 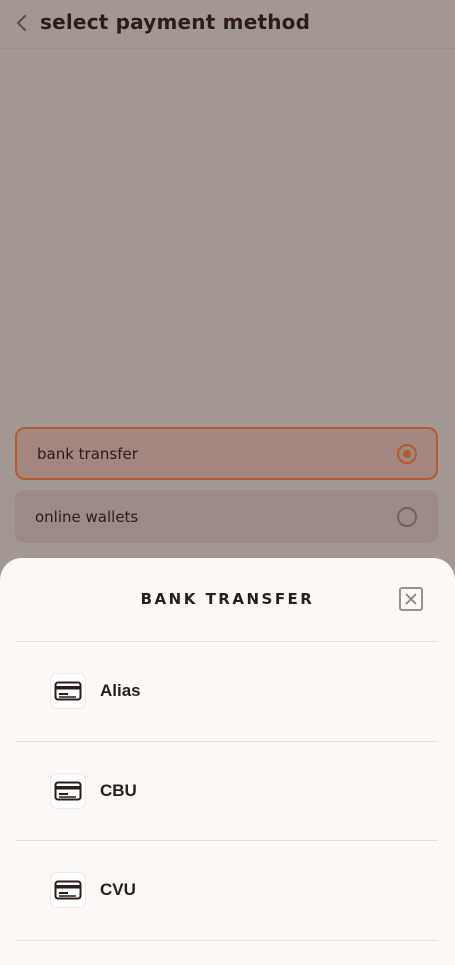 What do you see at coordinates (226, 940) in the screenshot?
I see `divider` at bounding box center [226, 940].